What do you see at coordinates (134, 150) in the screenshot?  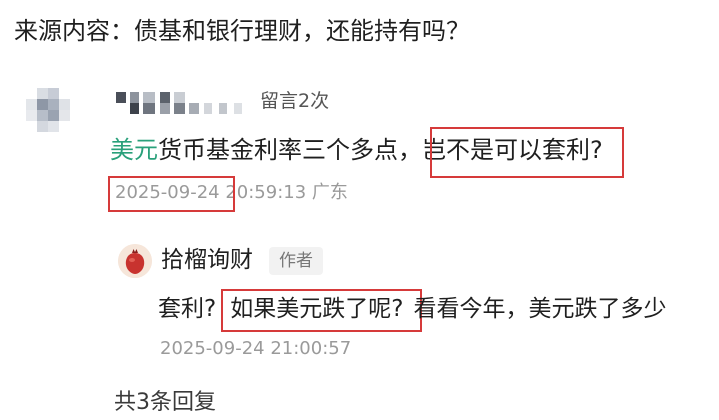 I see `comment-keyword-highlight: 美元` at bounding box center [134, 150].